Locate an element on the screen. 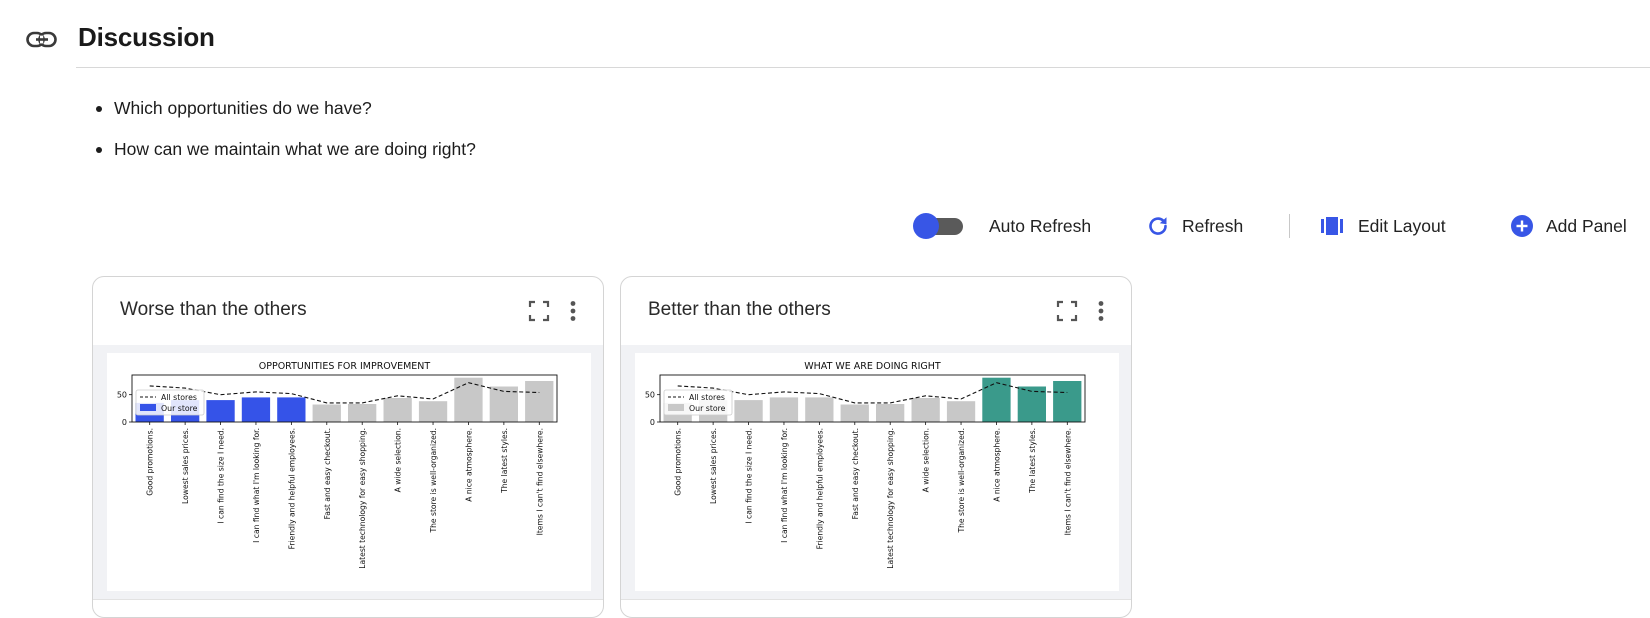 This screenshot has width=1650, height=618. toggle-knob is located at coordinates (926, 226).